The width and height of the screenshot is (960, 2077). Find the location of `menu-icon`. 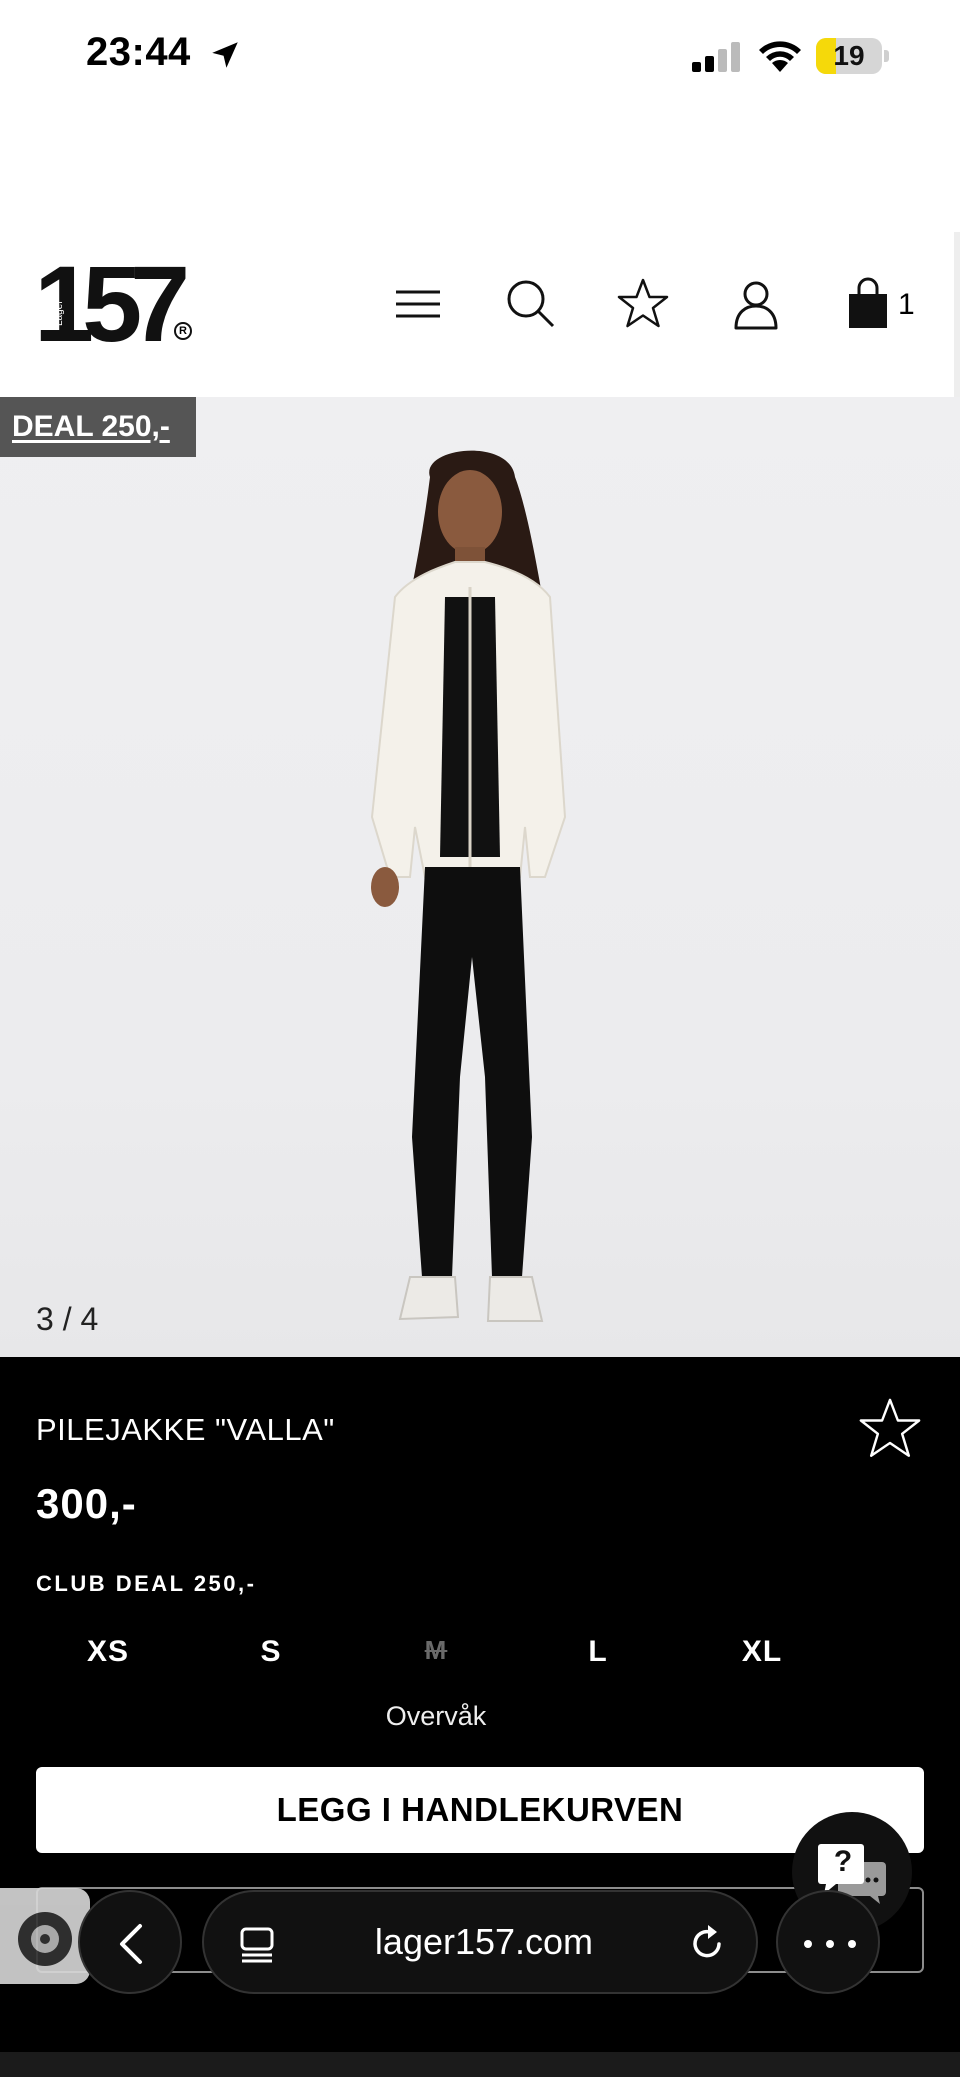

menu-icon is located at coordinates (418, 304).